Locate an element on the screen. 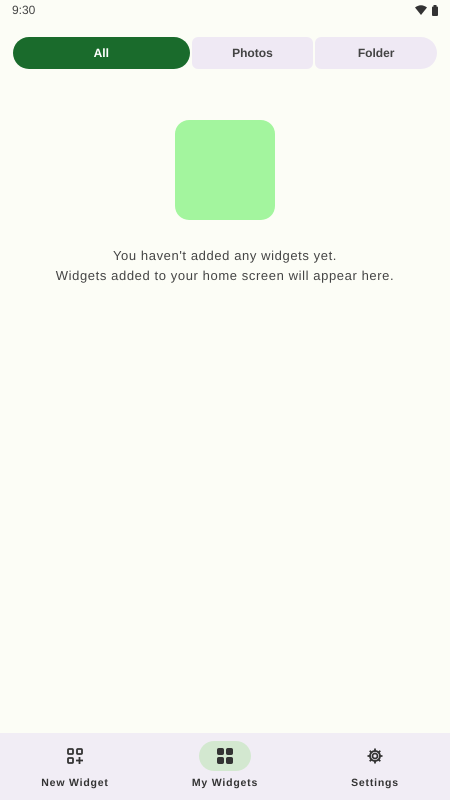  nav-label: Settings is located at coordinates (375, 783).